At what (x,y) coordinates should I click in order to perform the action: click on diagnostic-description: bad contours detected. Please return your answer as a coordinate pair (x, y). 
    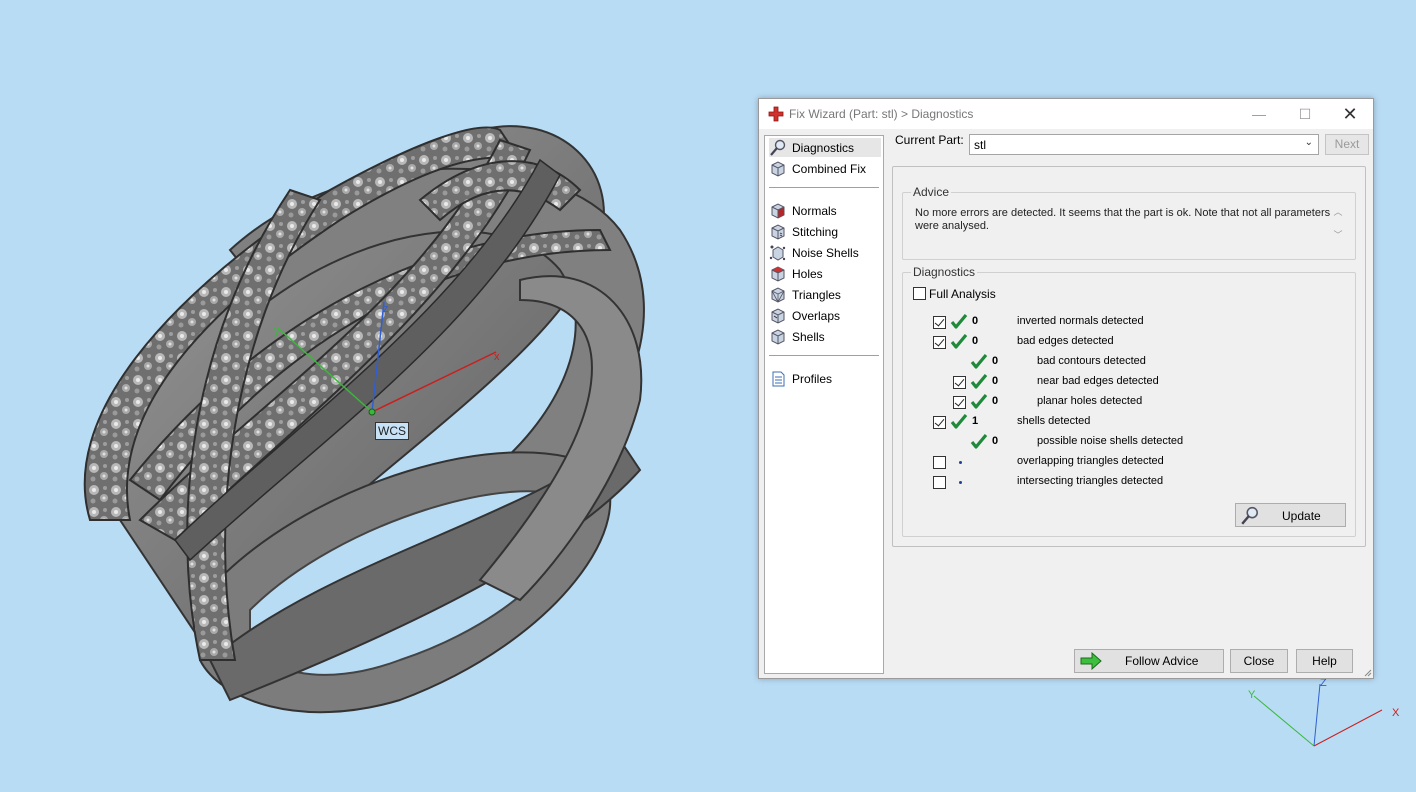
    Looking at the image, I should click on (1091, 361).